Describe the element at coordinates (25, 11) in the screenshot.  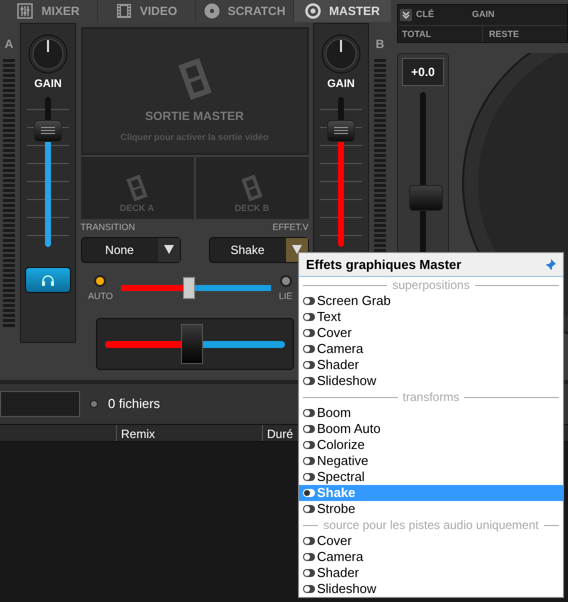
I see `sliders-icon` at that location.